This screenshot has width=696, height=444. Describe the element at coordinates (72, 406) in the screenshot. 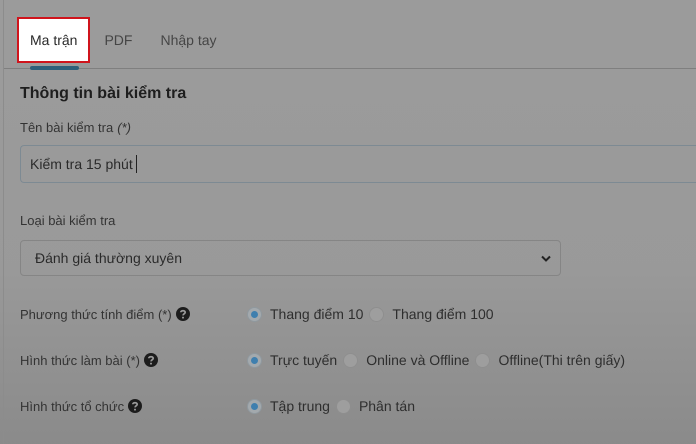

I see `field-label: Hình thức tổ chức` at that location.